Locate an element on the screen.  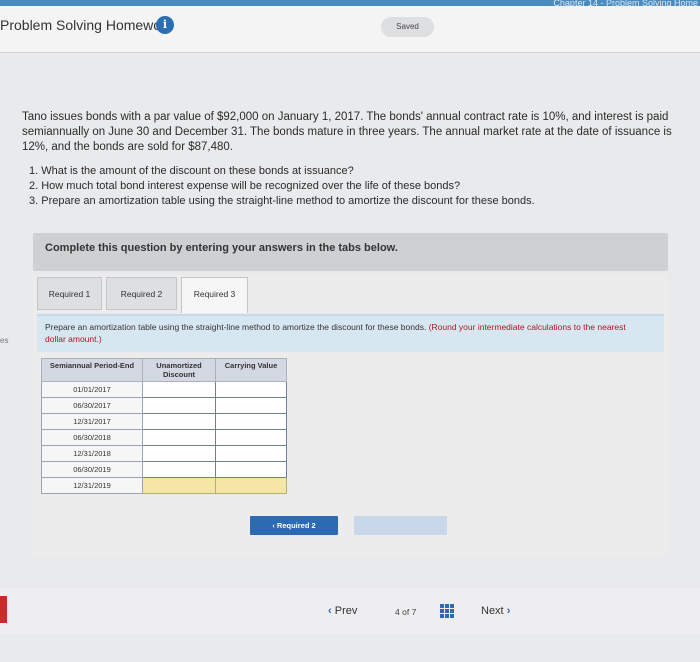
prev-button: ‹ Prev is located at coordinates (342, 611).